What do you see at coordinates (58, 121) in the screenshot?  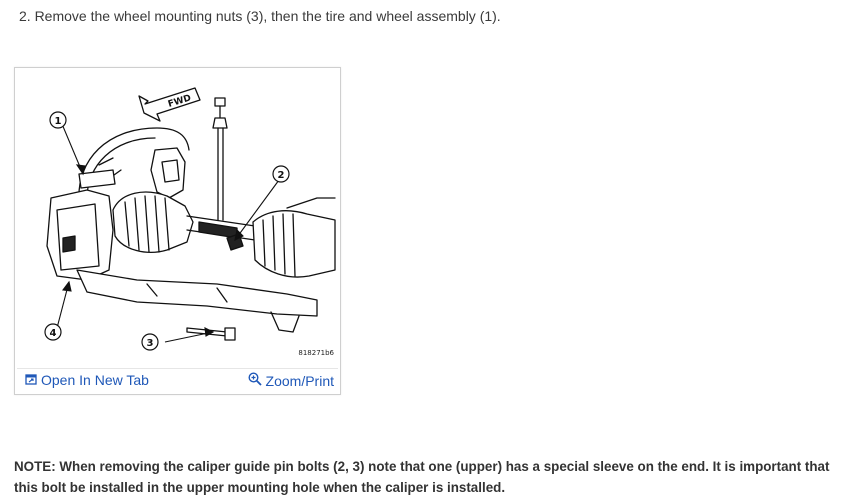 I see `callout-1-label: 1` at bounding box center [58, 121].